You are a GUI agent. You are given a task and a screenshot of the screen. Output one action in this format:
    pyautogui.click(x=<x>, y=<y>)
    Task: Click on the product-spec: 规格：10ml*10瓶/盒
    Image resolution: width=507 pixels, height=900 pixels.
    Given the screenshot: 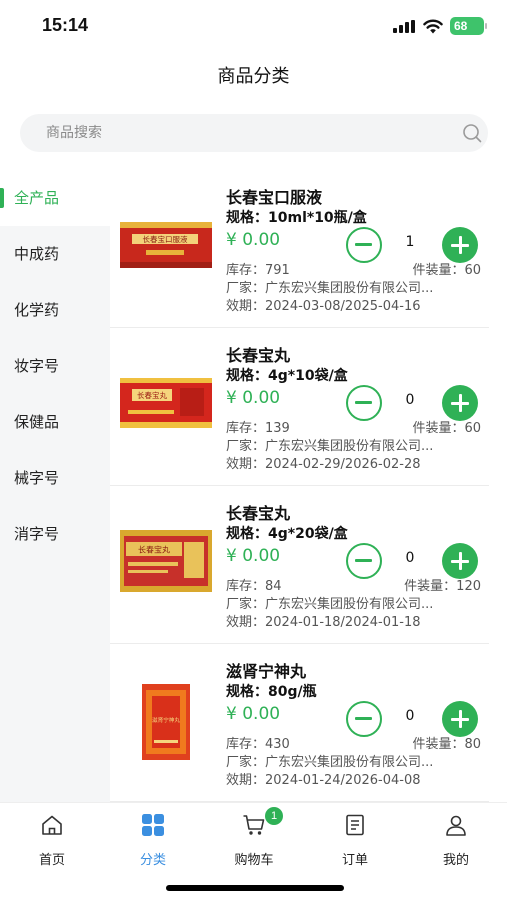 What is the action you would take?
    pyautogui.click(x=296, y=218)
    